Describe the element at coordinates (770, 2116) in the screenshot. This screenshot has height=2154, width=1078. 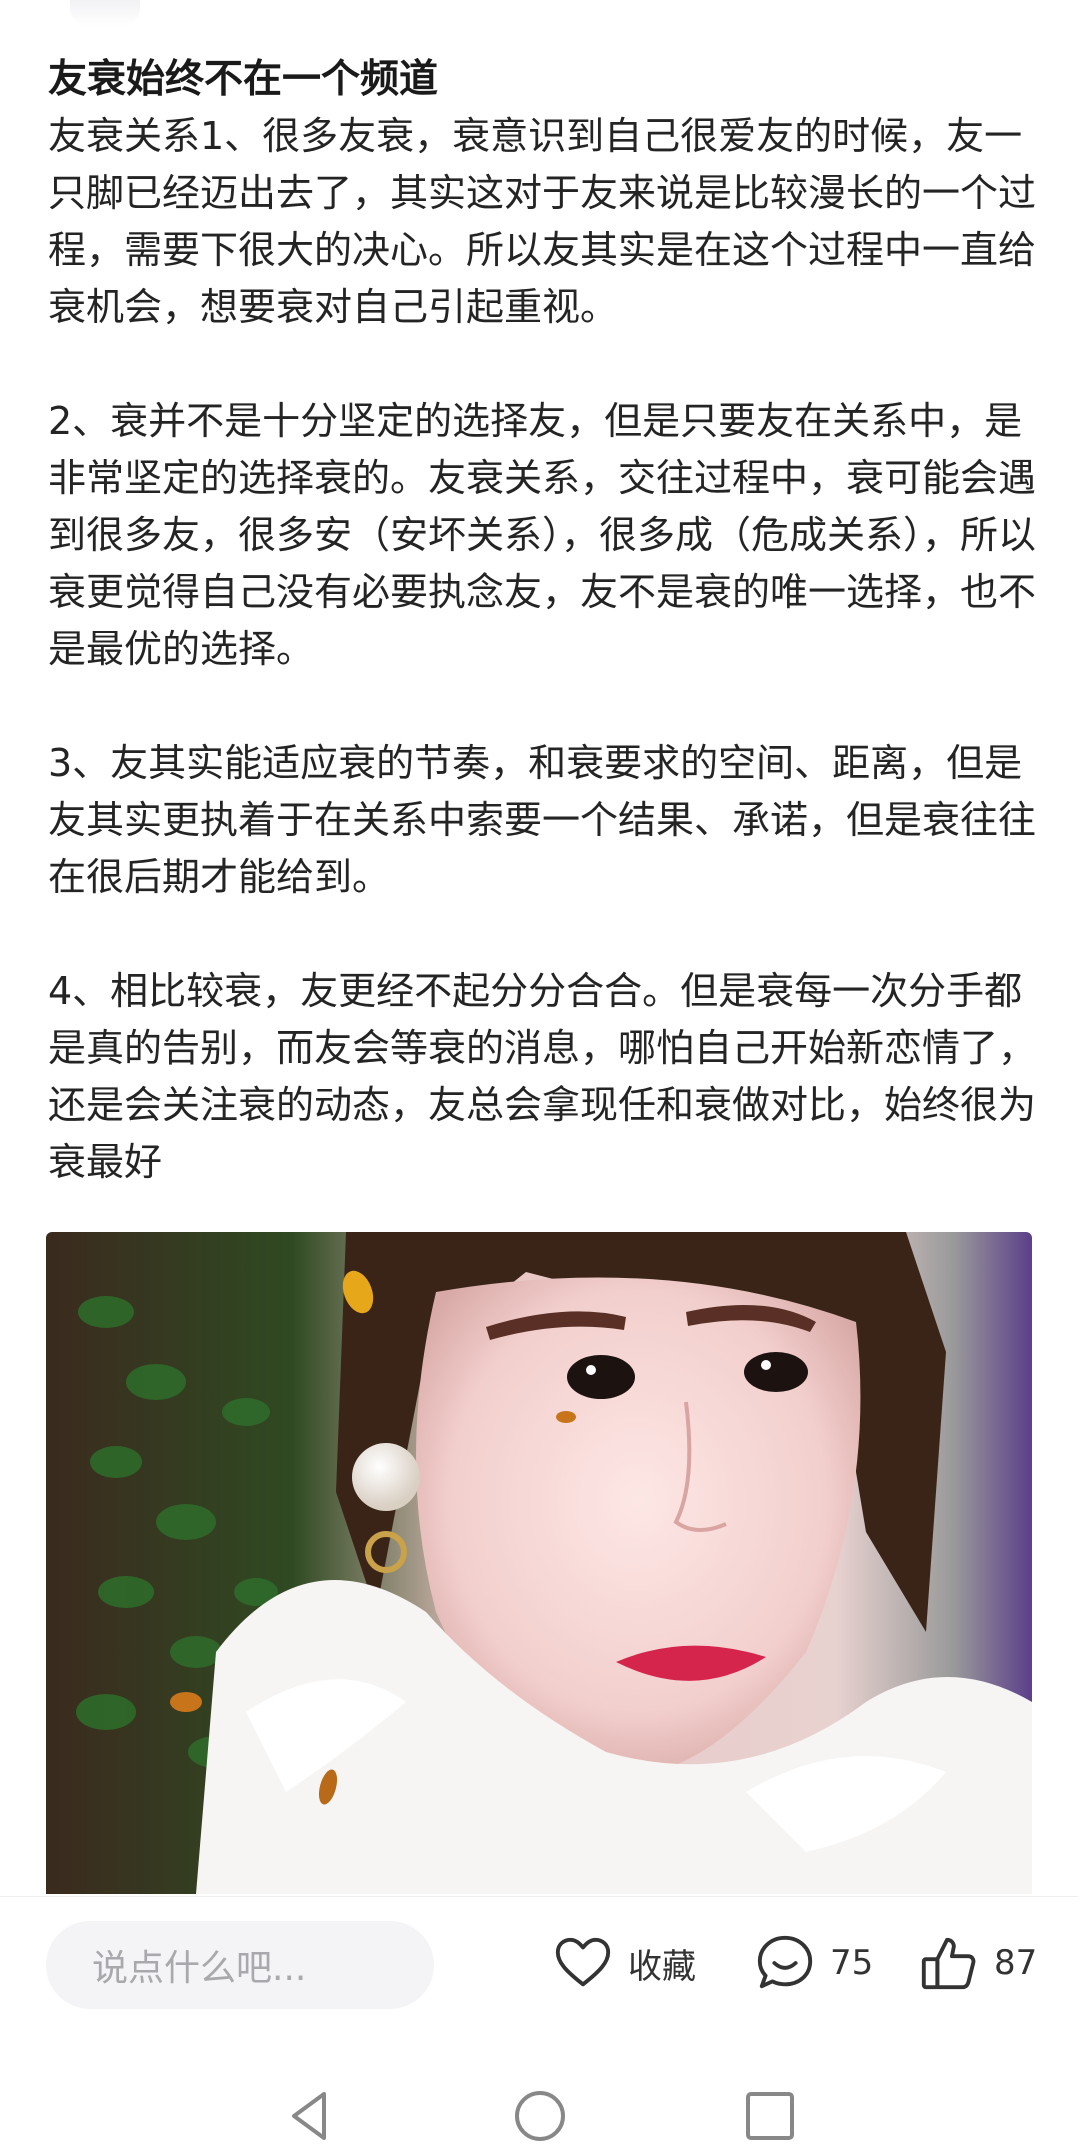
I see `square-recent-icon` at that location.